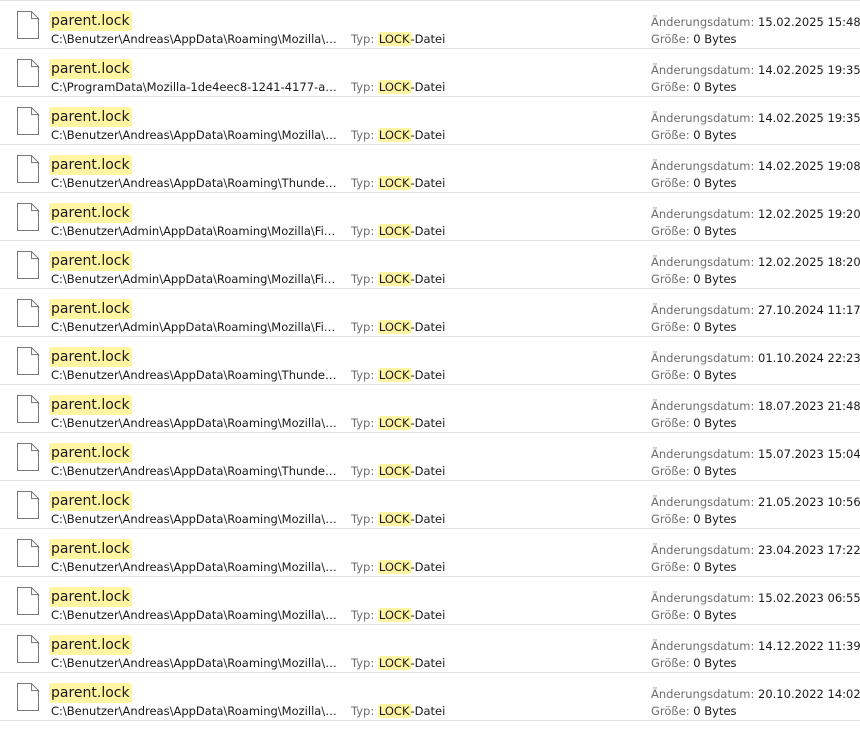  What do you see at coordinates (809, 214) in the screenshot?
I see `date-value: 12.02.2025 19:20` at bounding box center [809, 214].